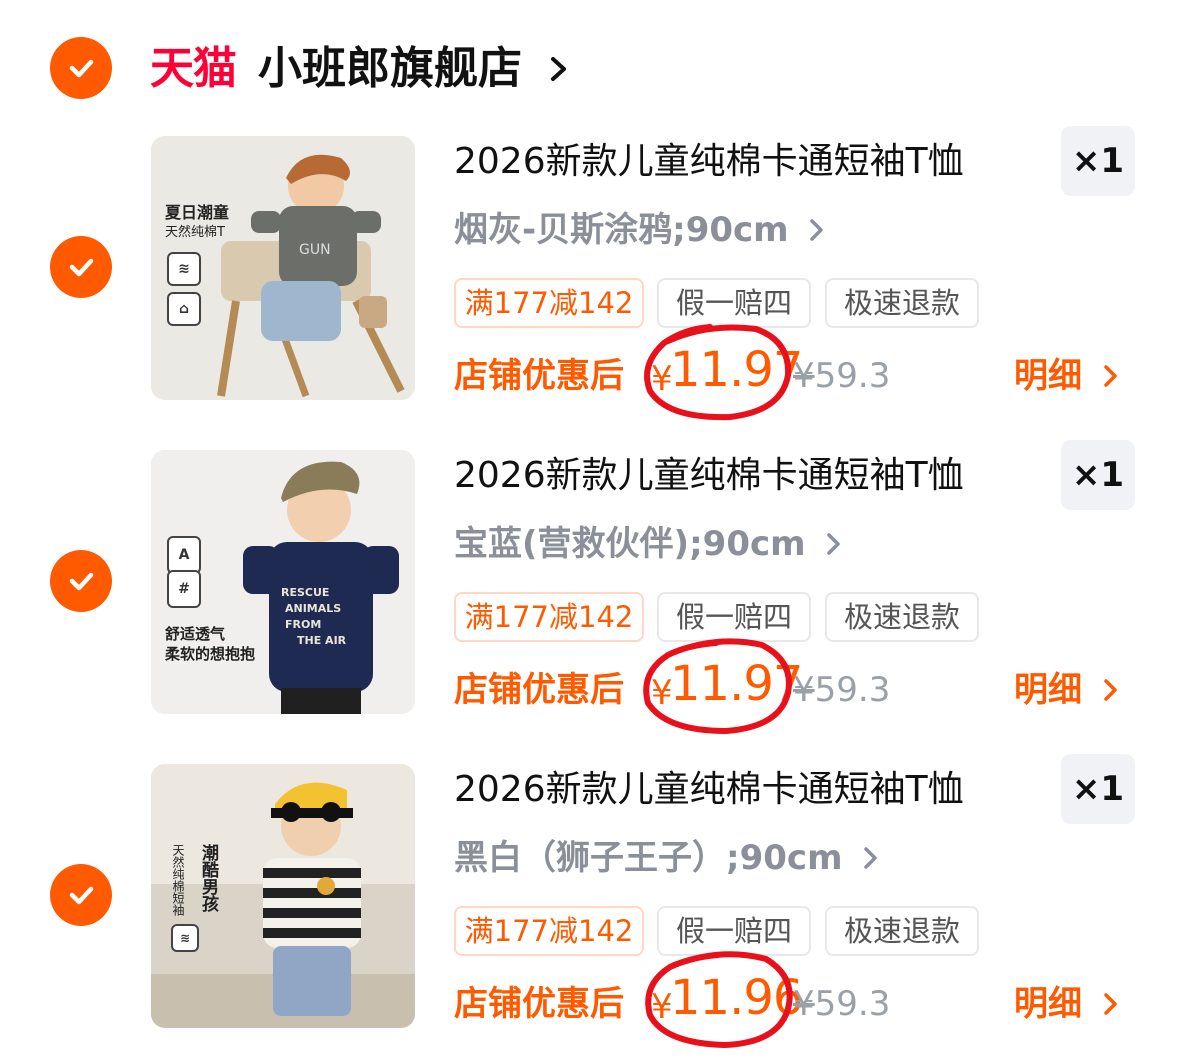 This screenshot has width=1179, height=1059. Describe the element at coordinates (208, 878) in the screenshot. I see `thumb-caption: 潮酷男孩` at that location.